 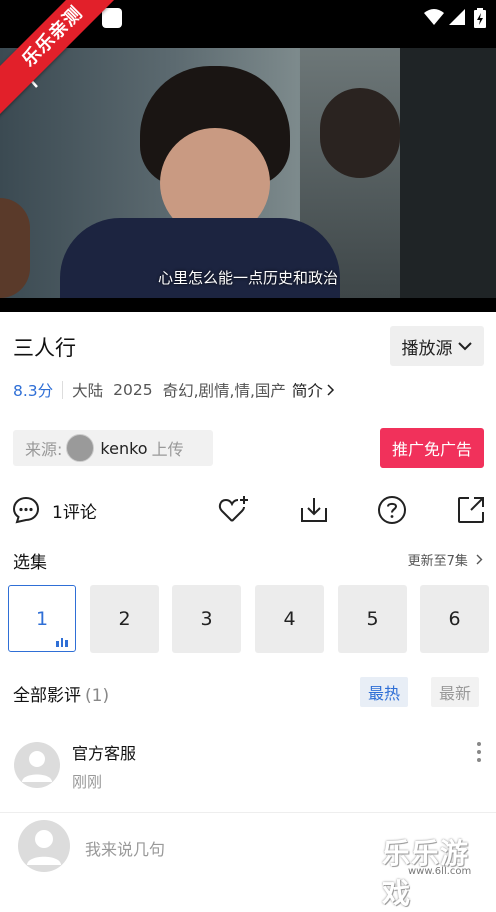 I want to click on episode-label: 5, so click(x=372, y=619).